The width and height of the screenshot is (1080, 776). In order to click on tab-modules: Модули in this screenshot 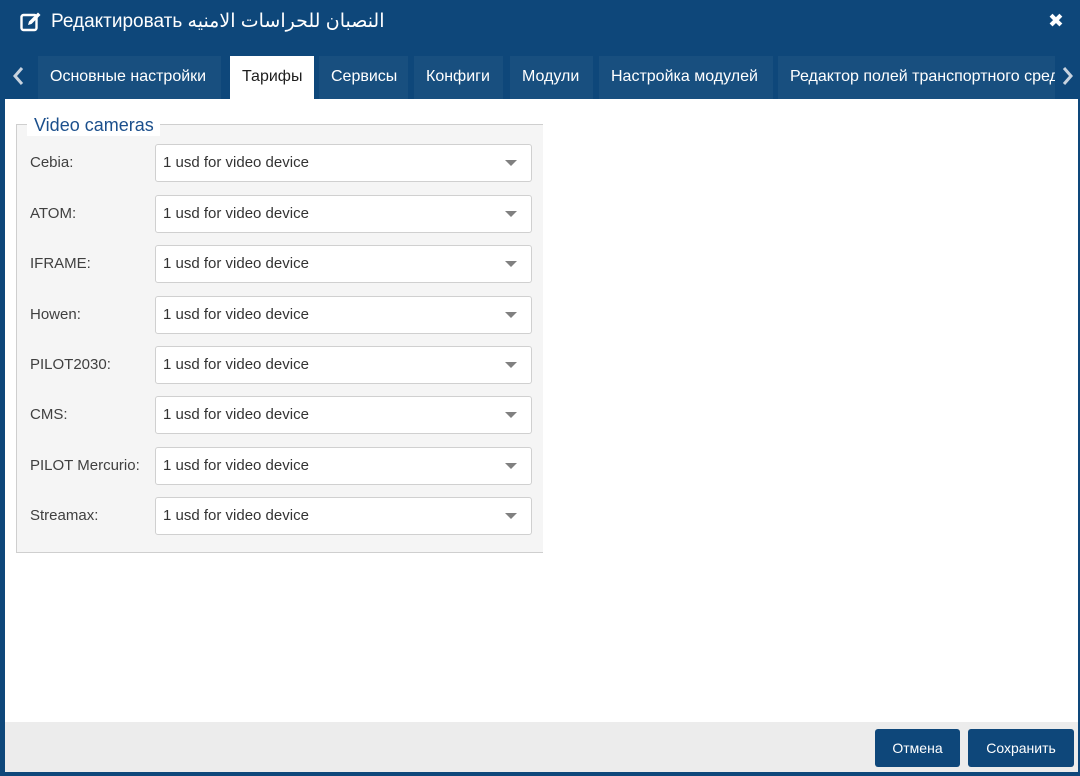, I will do `click(551, 77)`.